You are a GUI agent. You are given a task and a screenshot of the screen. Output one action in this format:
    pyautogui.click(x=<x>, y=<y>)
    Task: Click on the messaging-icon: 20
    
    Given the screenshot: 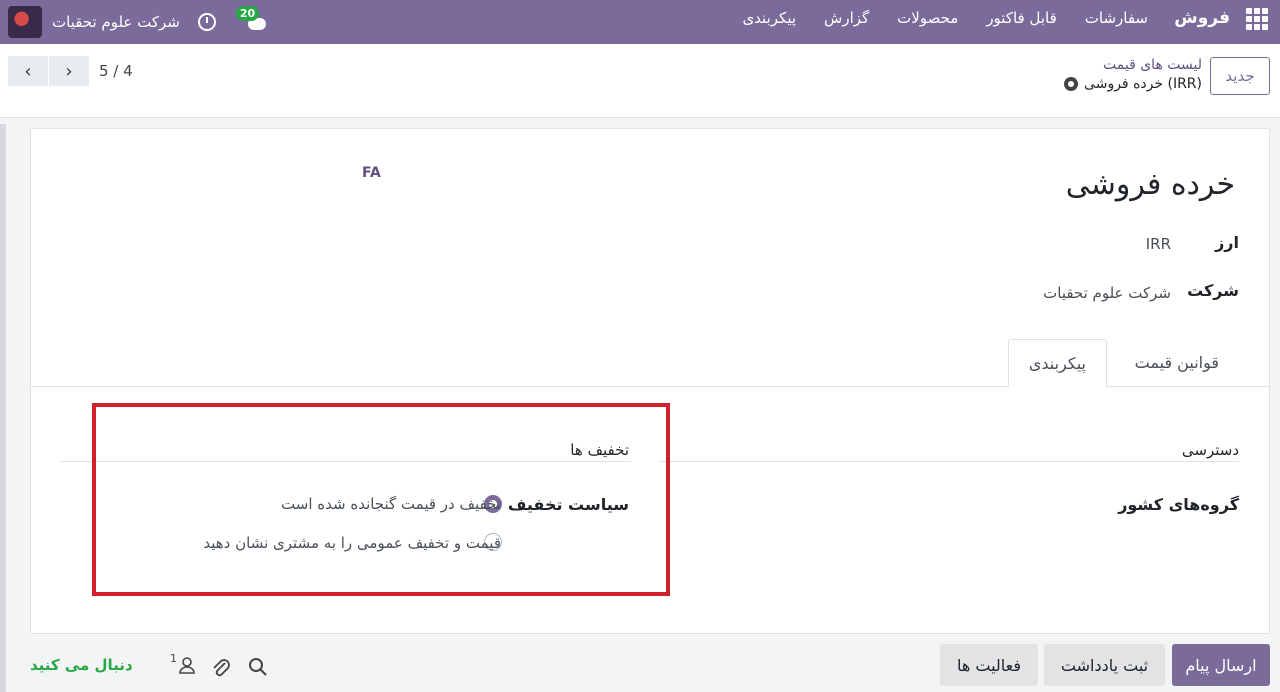 What is the action you would take?
    pyautogui.click(x=252, y=19)
    